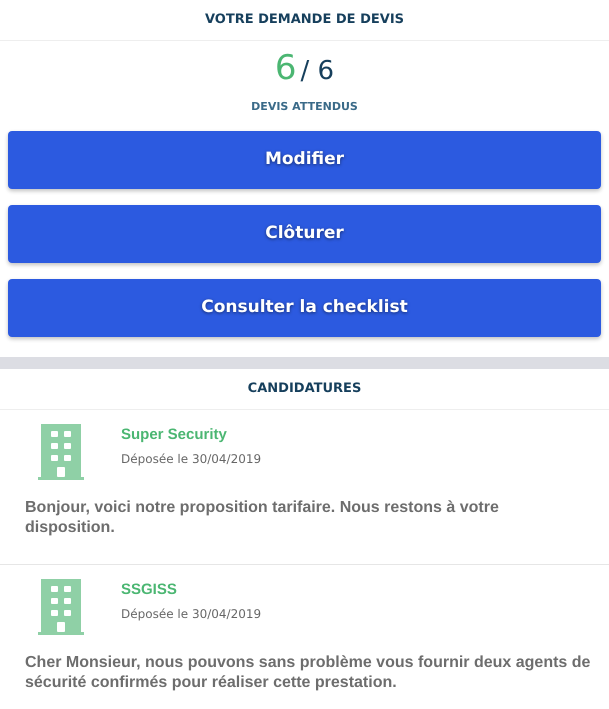 This screenshot has height=709, width=609. I want to click on action-button: Consulter la checklist, so click(304, 308).